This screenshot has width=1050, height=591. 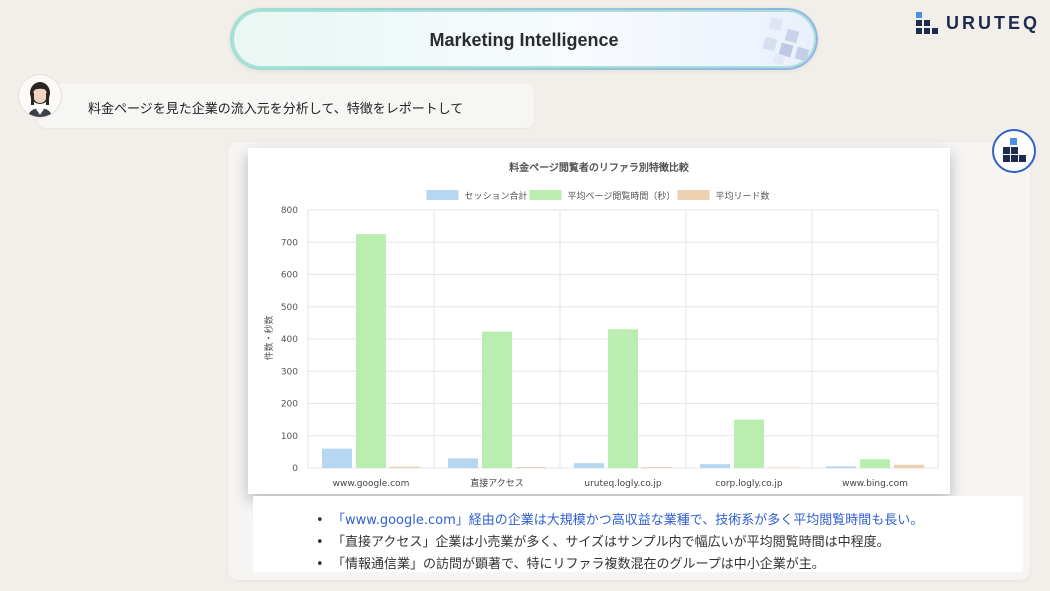 I want to click on user-message-text: 料金ページを見た企業の流入元を分析して、特徴をレポートして, so click(x=276, y=109).